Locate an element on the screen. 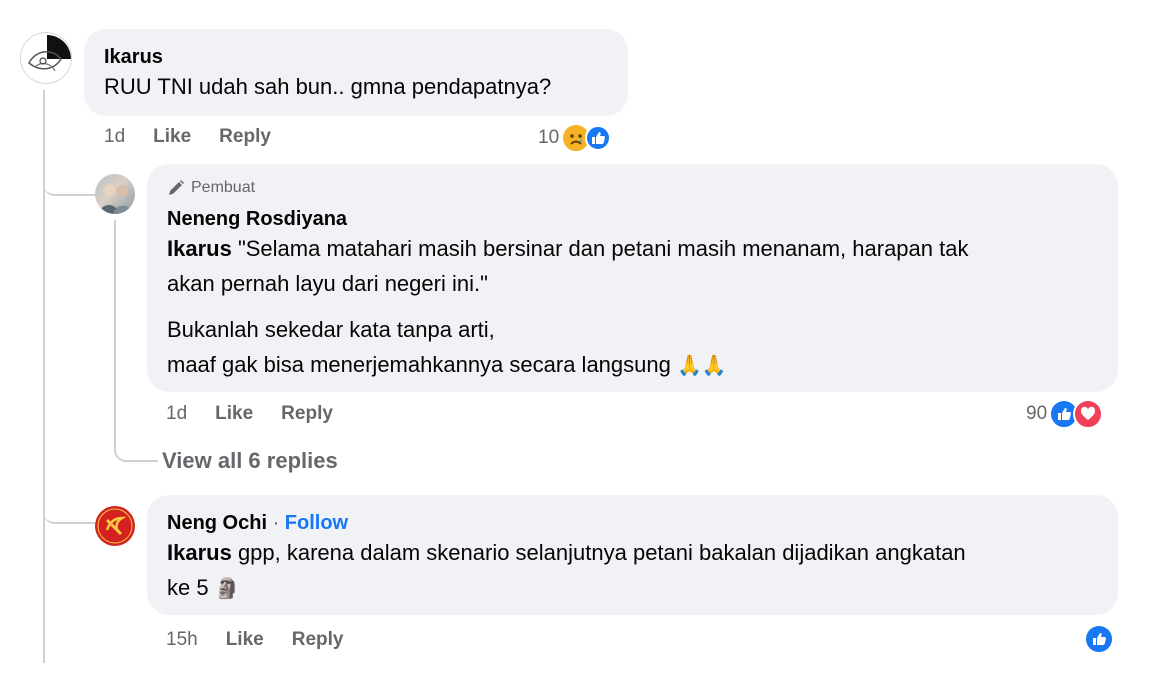 The image size is (1158, 675). reply-actions-neneng: 1d Like Reply is located at coordinates (249, 414).